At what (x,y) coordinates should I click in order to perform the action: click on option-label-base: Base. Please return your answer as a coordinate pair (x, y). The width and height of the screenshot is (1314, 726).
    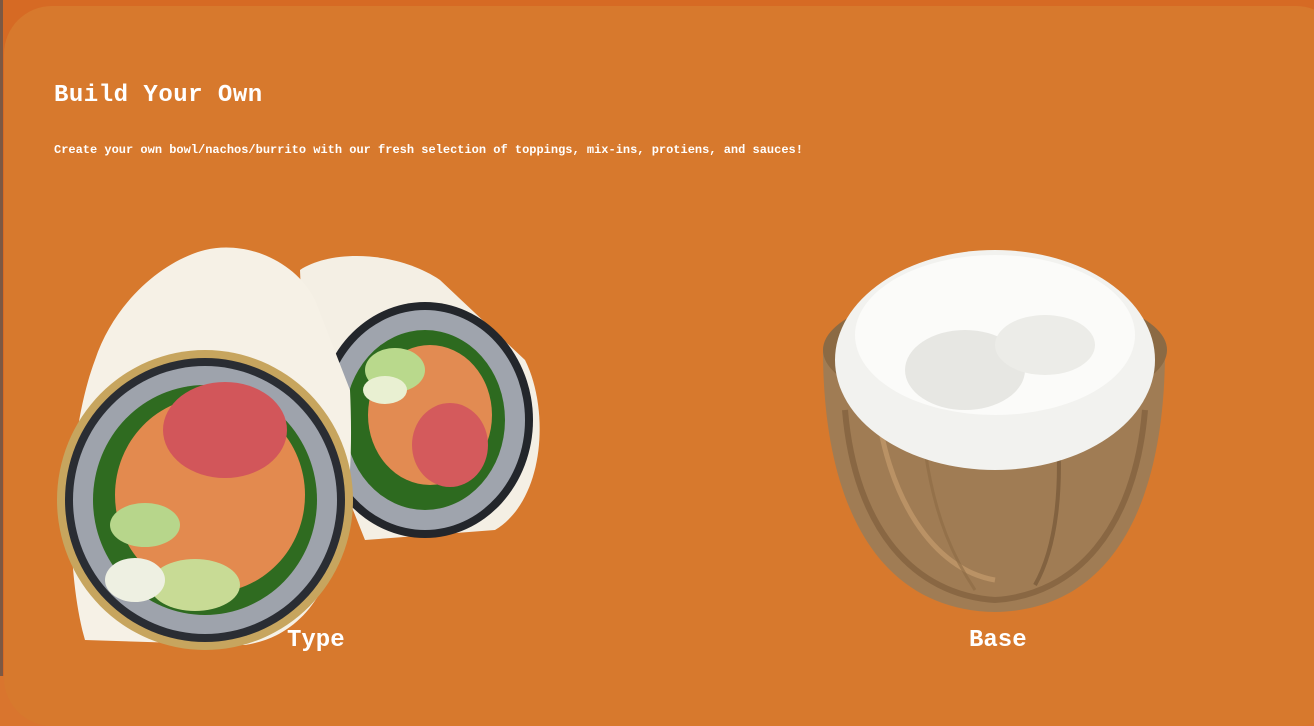
    Looking at the image, I should click on (998, 640).